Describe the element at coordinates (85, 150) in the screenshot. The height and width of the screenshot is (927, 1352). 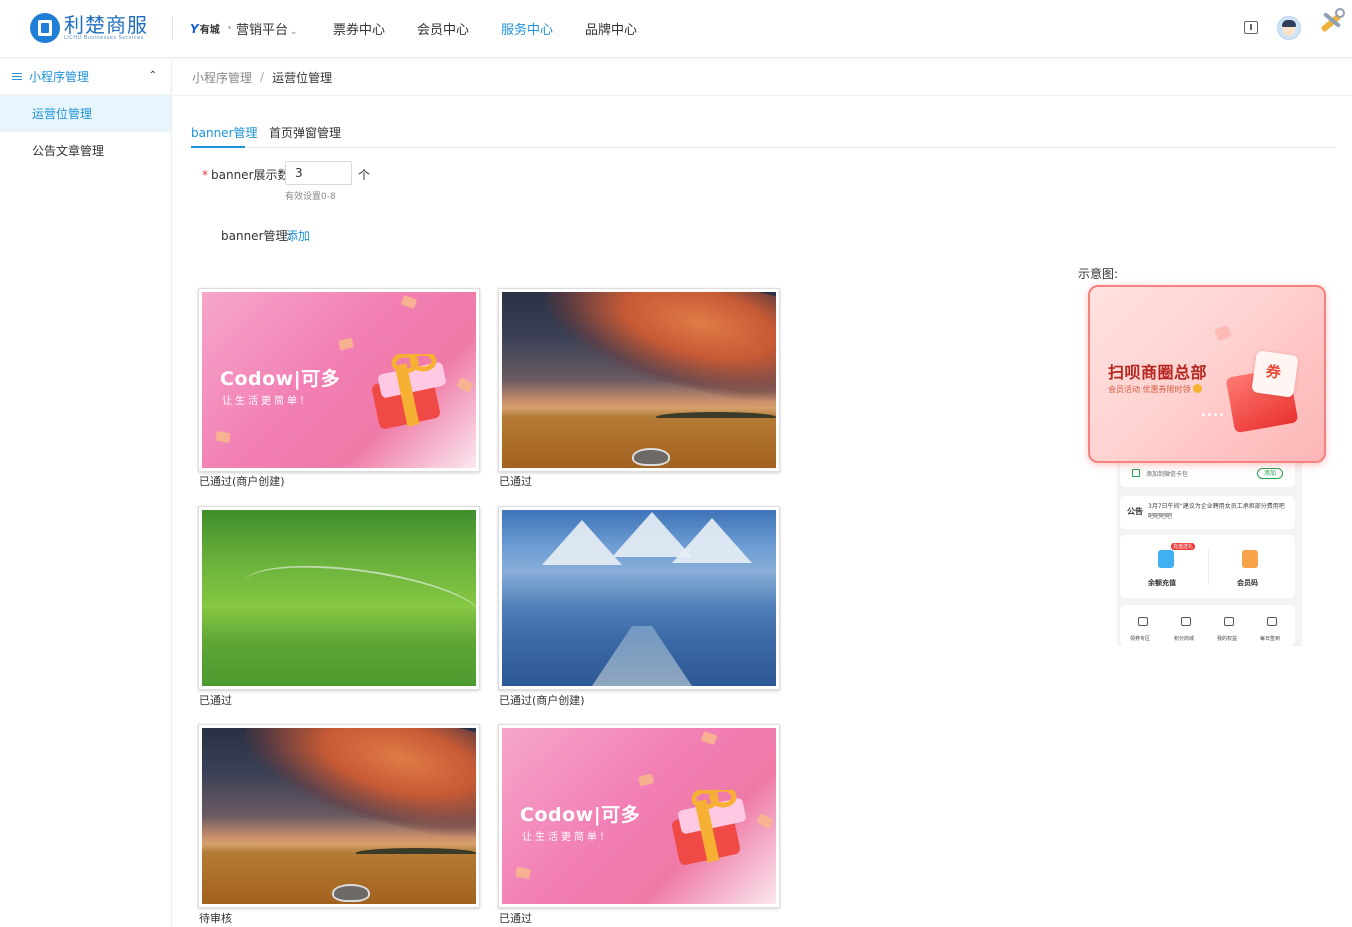
I see `sidebar-item-announcement: 公告文章管理` at that location.